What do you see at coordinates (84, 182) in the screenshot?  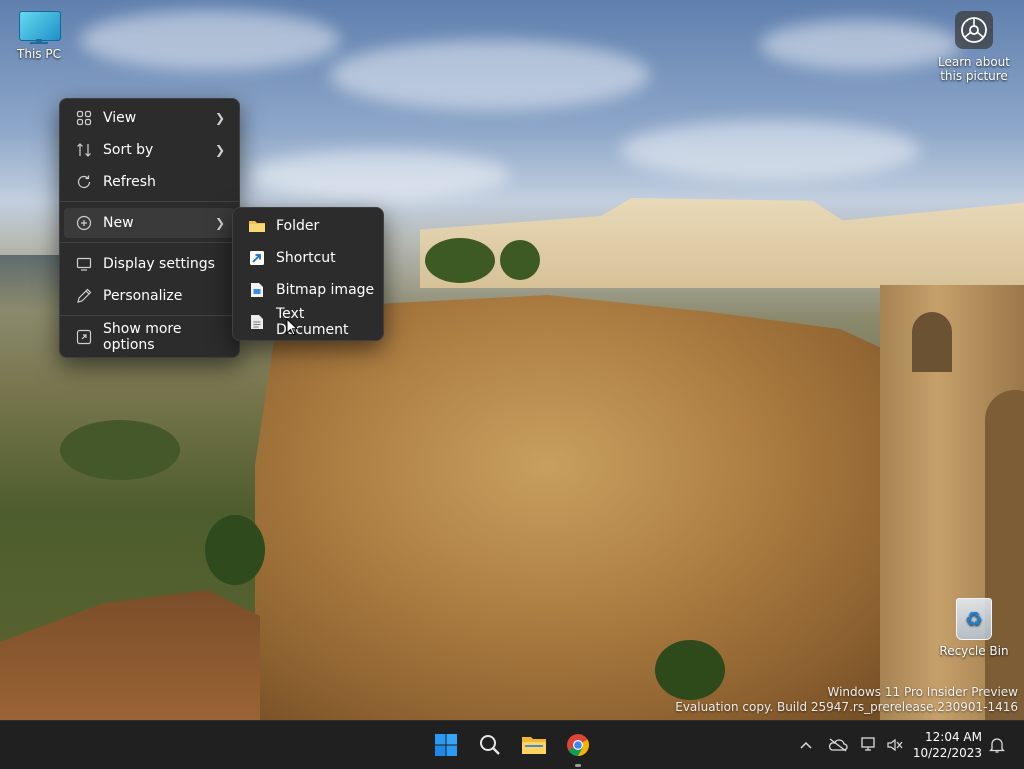 I see `refresh-icon` at bounding box center [84, 182].